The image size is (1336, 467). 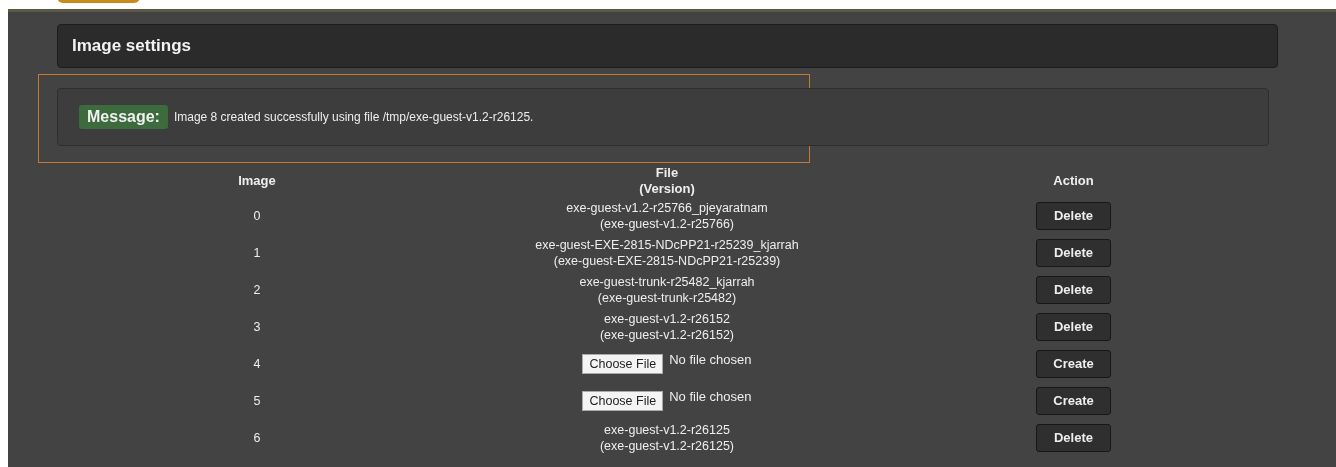 What do you see at coordinates (257, 401) in the screenshot?
I see `table-cell-text: 5` at bounding box center [257, 401].